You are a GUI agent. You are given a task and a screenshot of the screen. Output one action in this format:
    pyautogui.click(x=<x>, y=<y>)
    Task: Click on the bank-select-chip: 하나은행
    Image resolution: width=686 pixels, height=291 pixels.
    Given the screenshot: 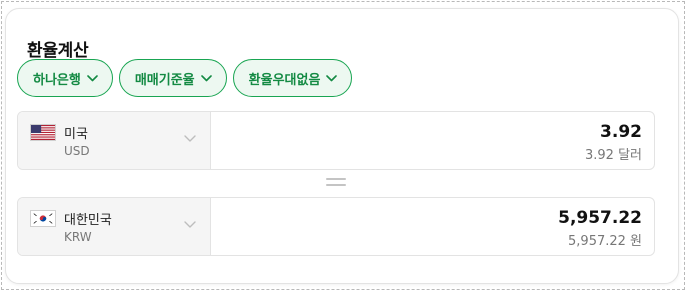 What is the action you would take?
    pyautogui.click(x=65, y=78)
    